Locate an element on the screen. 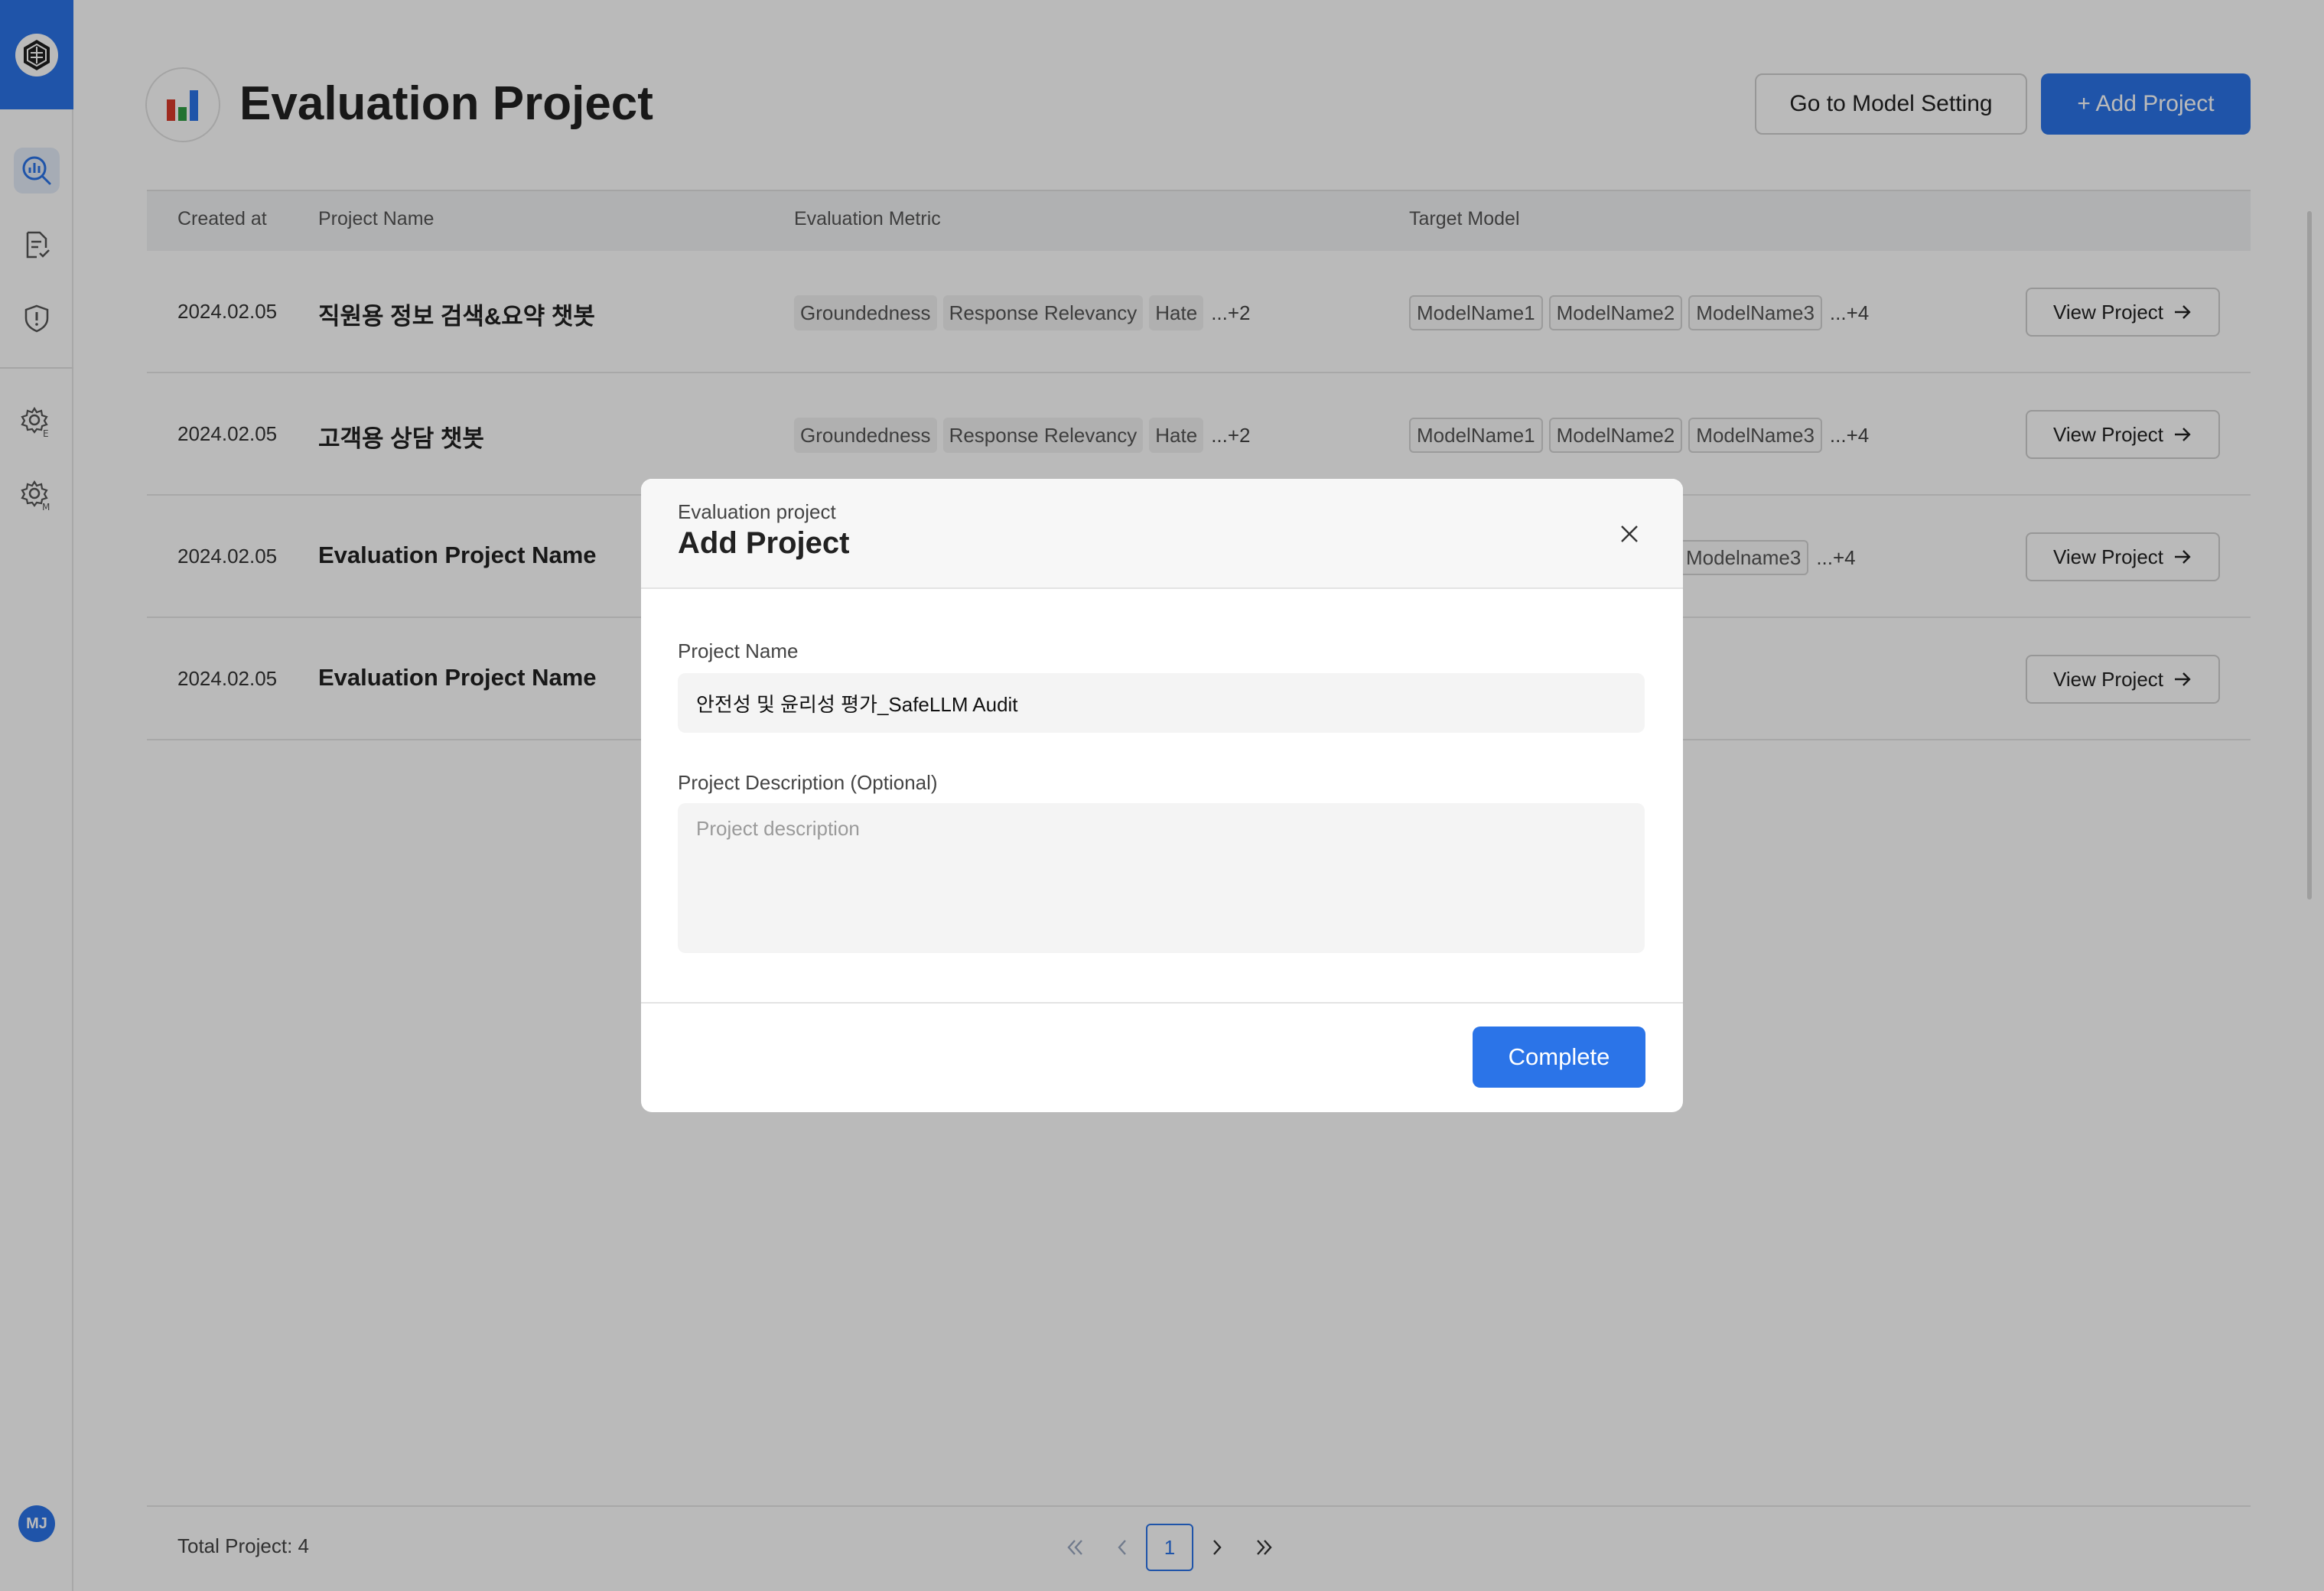  modal-footer-divider is located at coordinates (1162, 1003).